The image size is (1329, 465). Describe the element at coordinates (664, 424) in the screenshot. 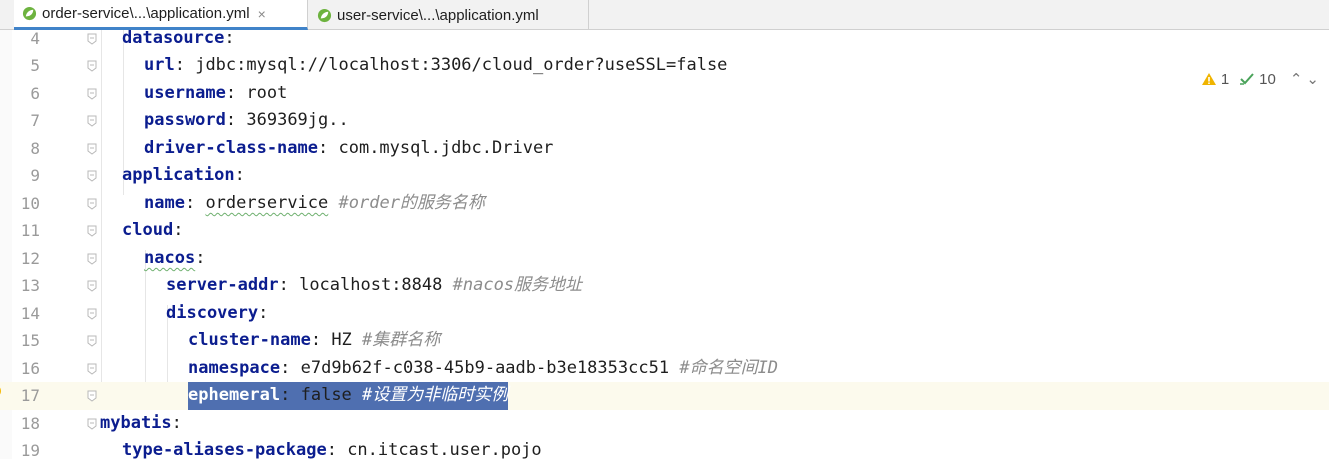

I see `code-line: 18 mybatis:` at that location.